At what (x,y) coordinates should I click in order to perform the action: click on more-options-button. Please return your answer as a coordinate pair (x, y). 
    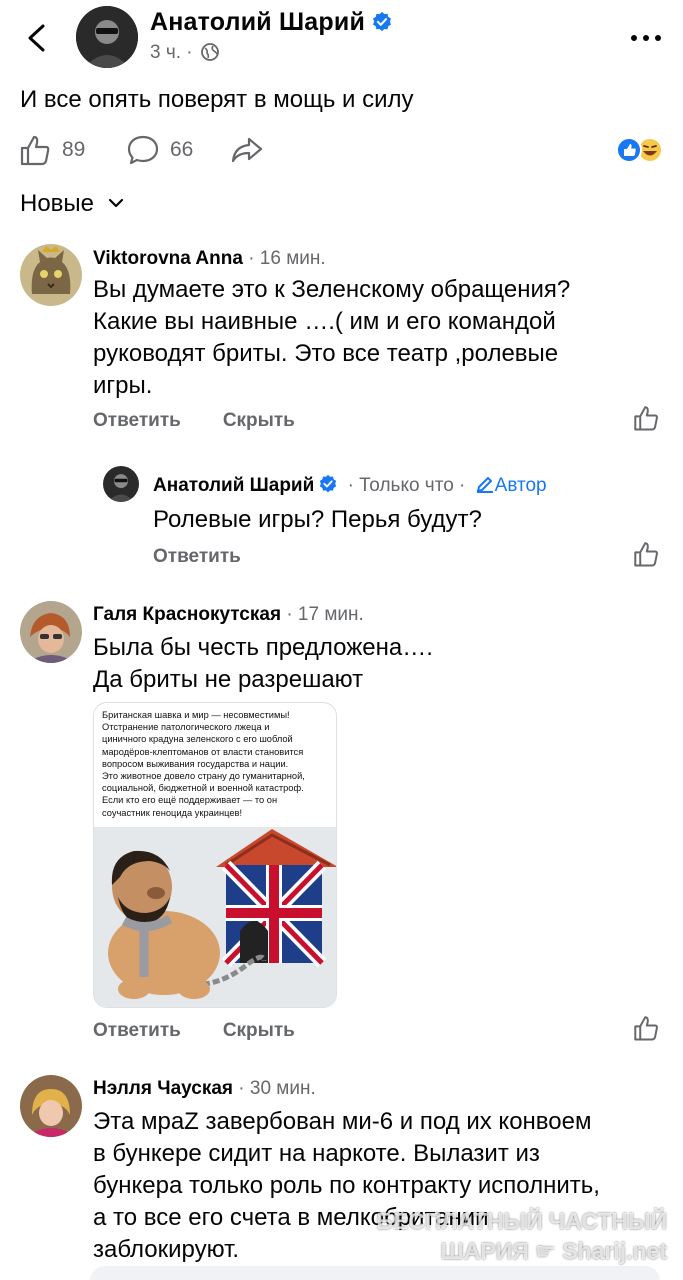
    Looking at the image, I should click on (646, 37).